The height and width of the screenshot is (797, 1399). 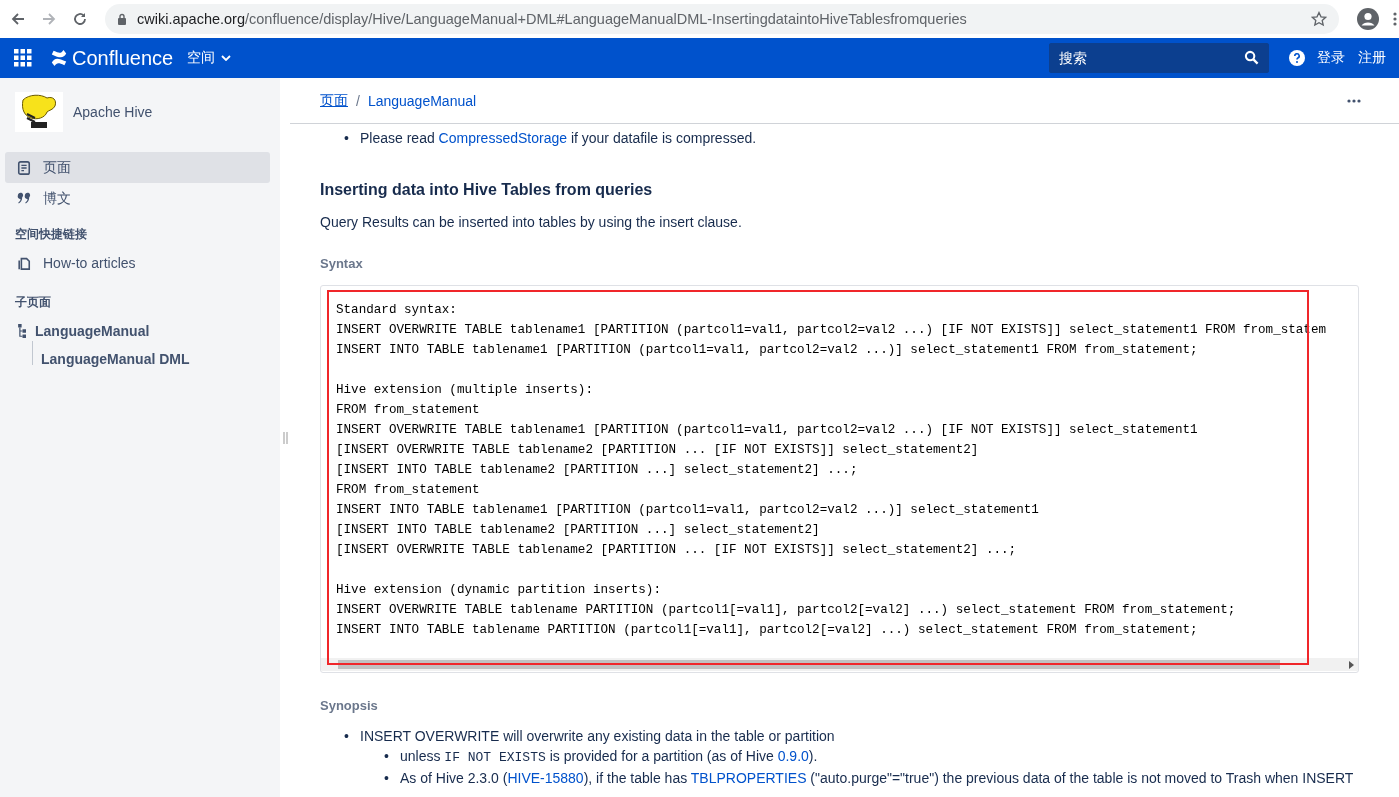 I want to click on tree-item: LanguageManual, so click(x=92, y=331).